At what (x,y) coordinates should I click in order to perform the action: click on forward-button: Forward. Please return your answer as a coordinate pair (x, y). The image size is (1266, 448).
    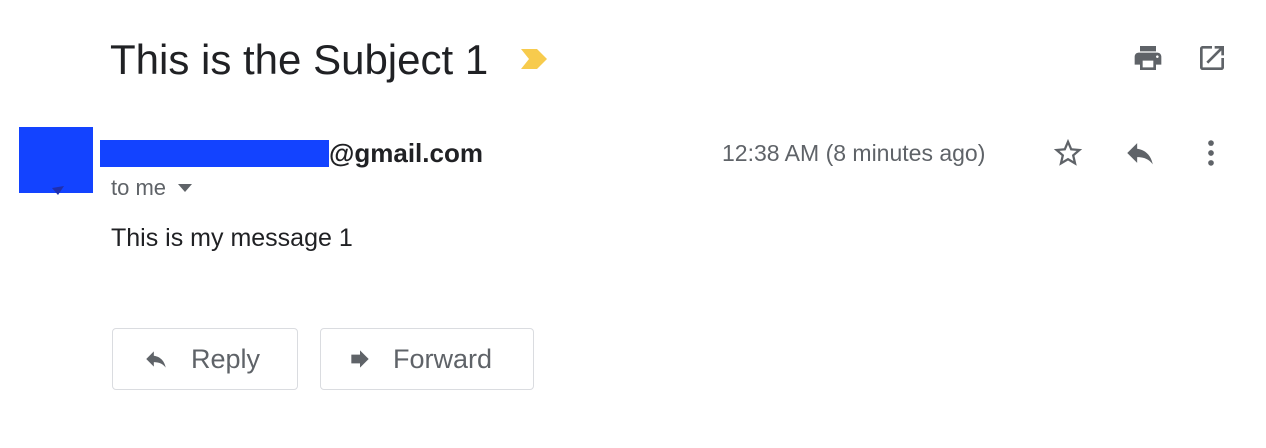
    Looking at the image, I should click on (427, 359).